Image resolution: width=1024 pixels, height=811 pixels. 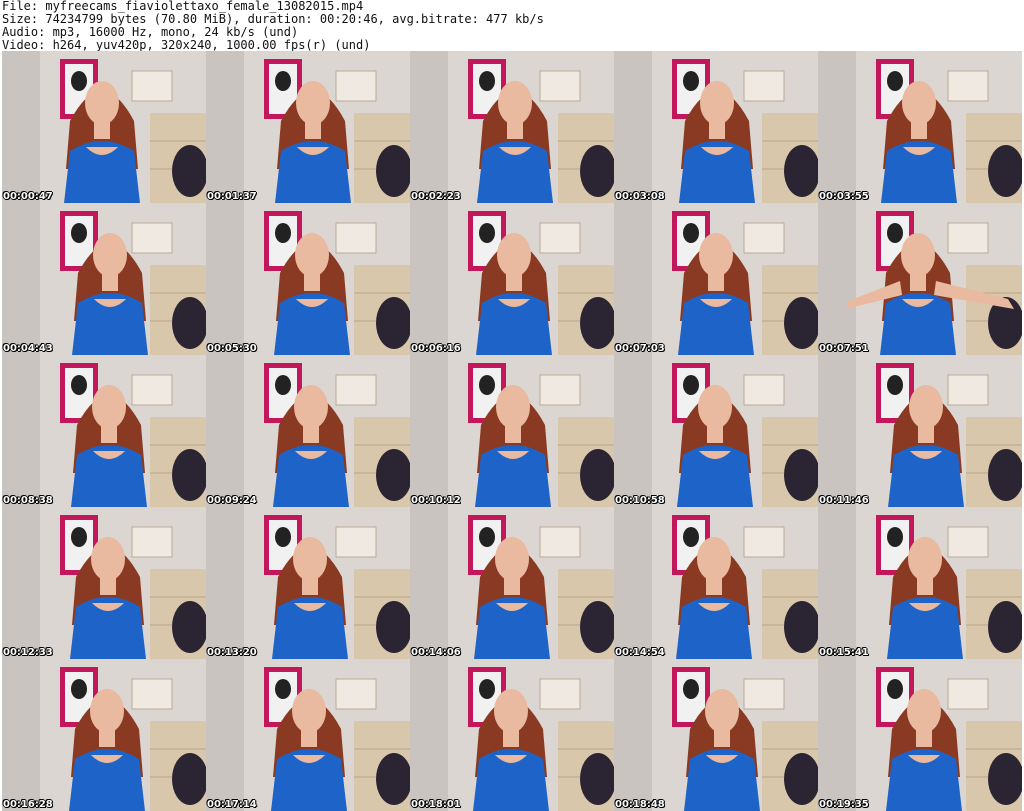 What do you see at coordinates (232, 348) in the screenshot?
I see `timestamp-label: 00:05:30` at bounding box center [232, 348].